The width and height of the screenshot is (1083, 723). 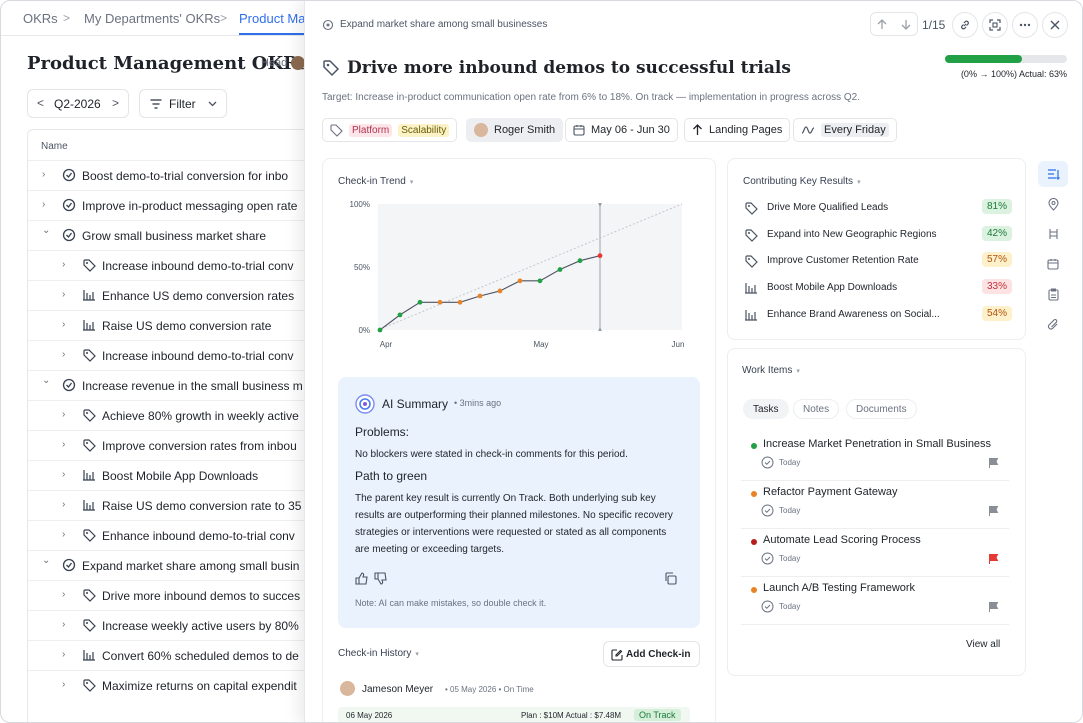 I want to click on scan-icon, so click(x=995, y=25).